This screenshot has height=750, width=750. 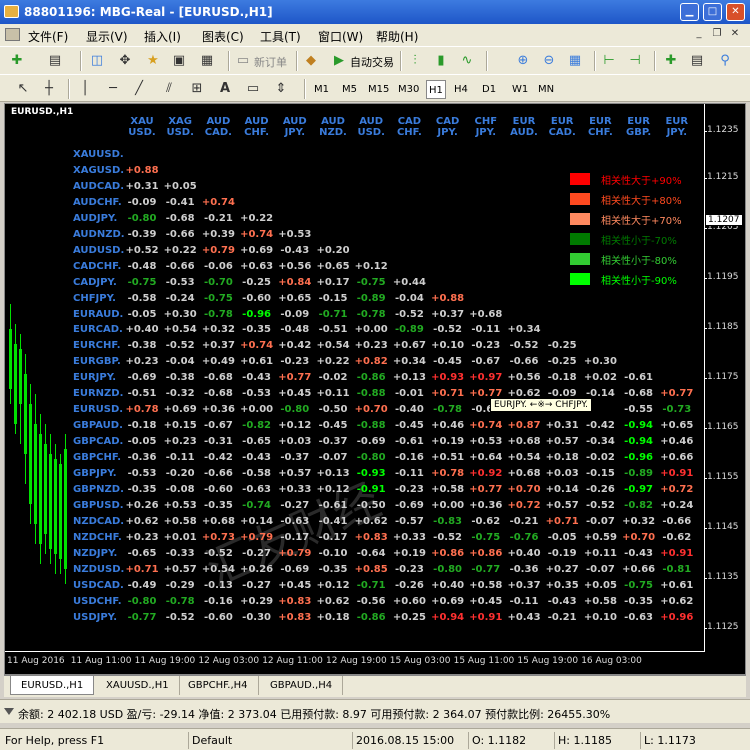 What do you see at coordinates (253, 89) in the screenshot?
I see `text-label-icon: ▭` at bounding box center [253, 89].